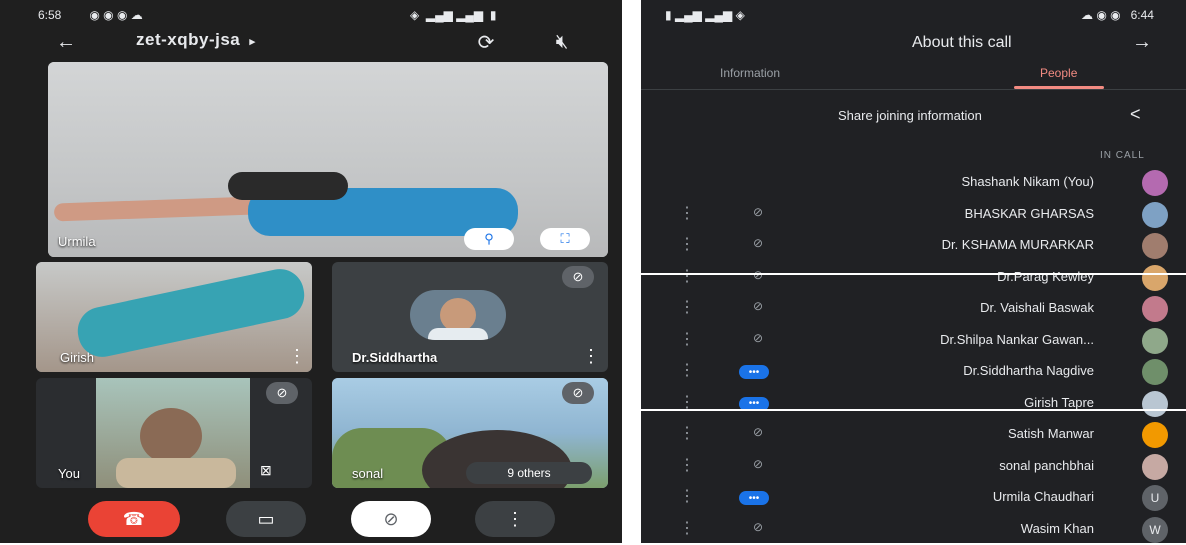  I want to click on chevron-right-icon: ▸, so click(252, 42).